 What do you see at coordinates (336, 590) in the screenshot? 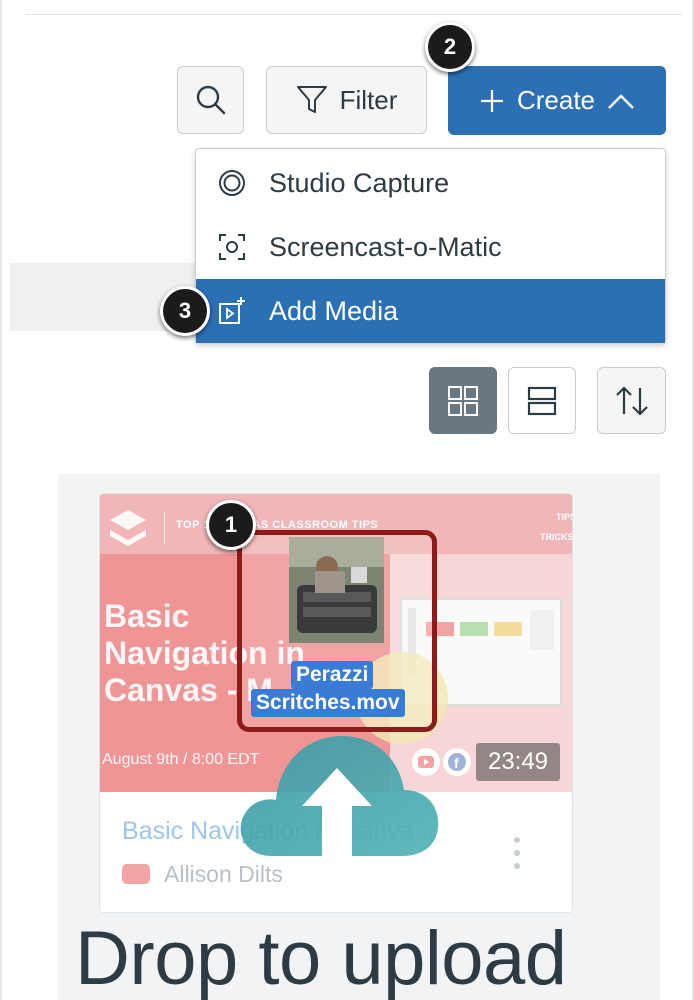
I see `dragged-file-thumbnail` at bounding box center [336, 590].